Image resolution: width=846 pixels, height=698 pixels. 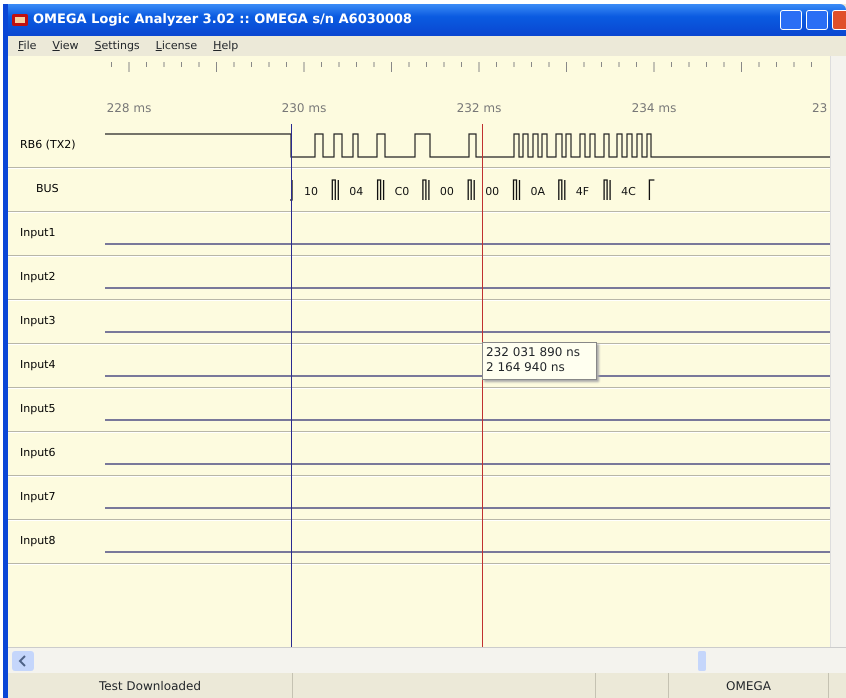 I want to click on channel-label: Input3, so click(x=37, y=321).